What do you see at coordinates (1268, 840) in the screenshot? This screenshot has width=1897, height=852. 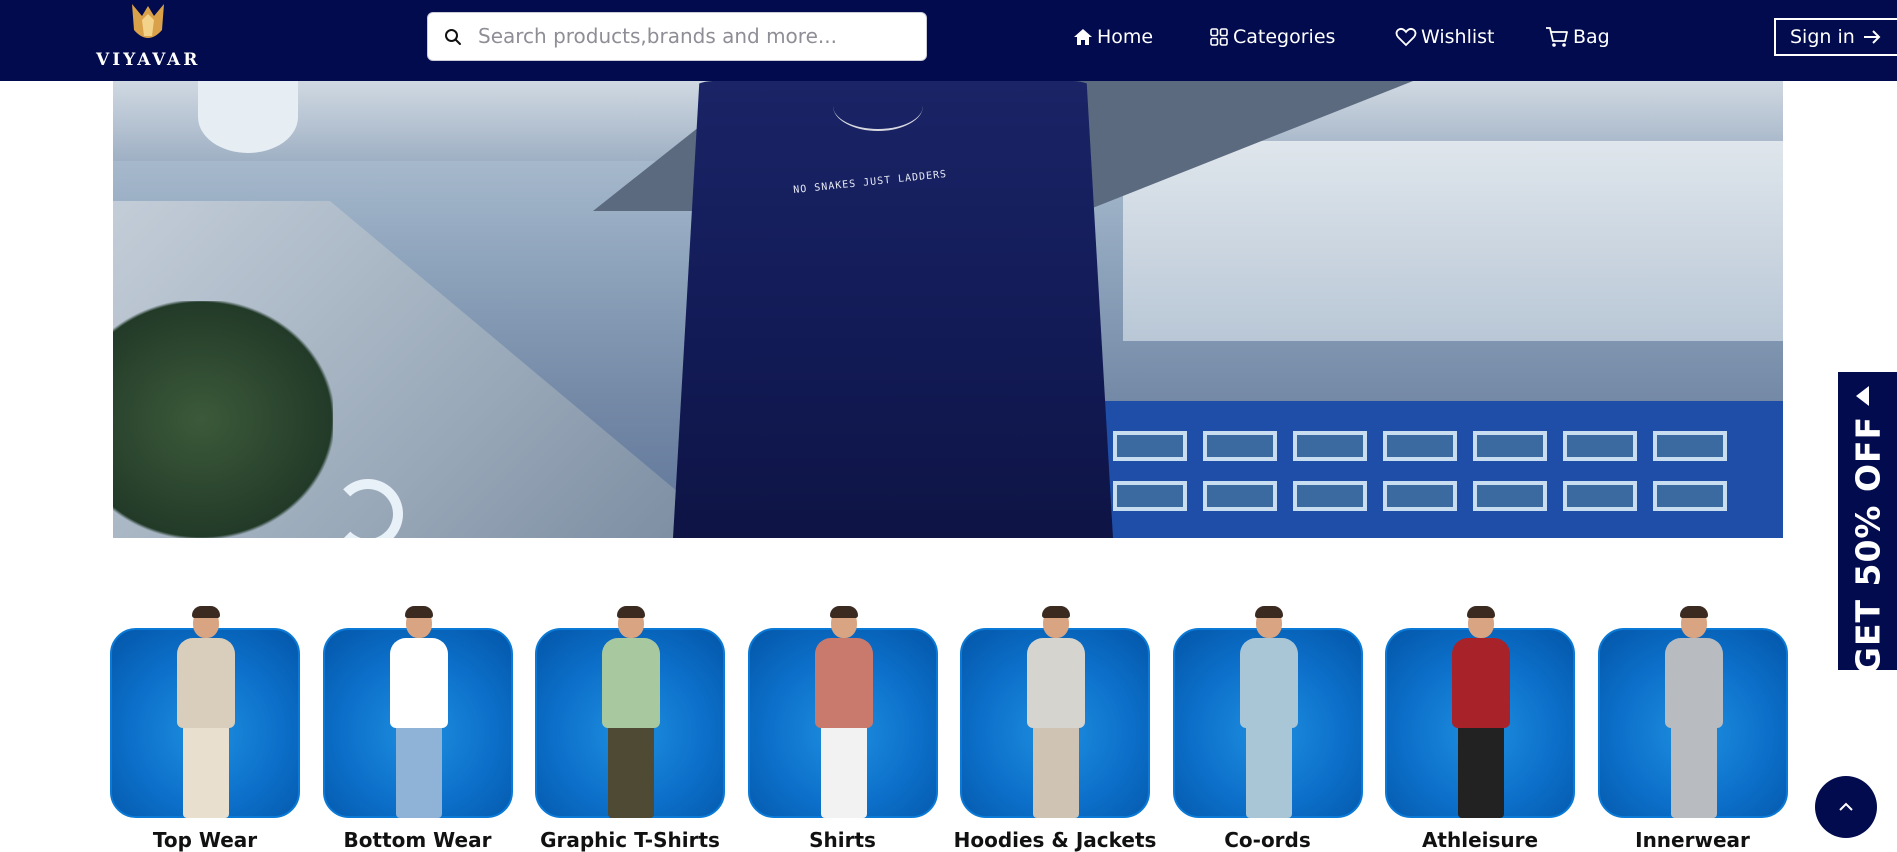 I see `category-label: Co-ords` at bounding box center [1268, 840].